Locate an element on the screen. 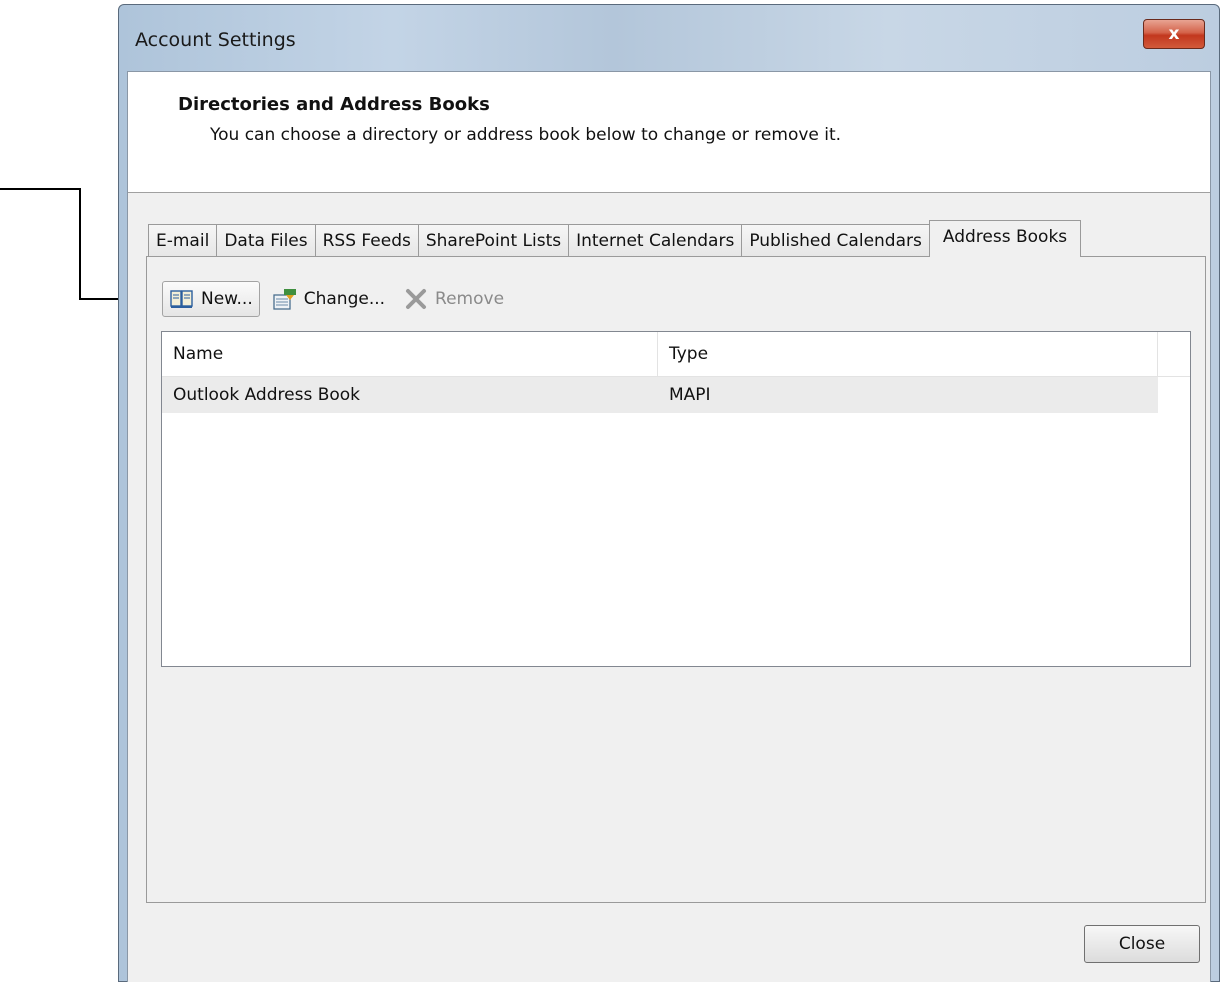  window-title: Account Settings is located at coordinates (215, 40).